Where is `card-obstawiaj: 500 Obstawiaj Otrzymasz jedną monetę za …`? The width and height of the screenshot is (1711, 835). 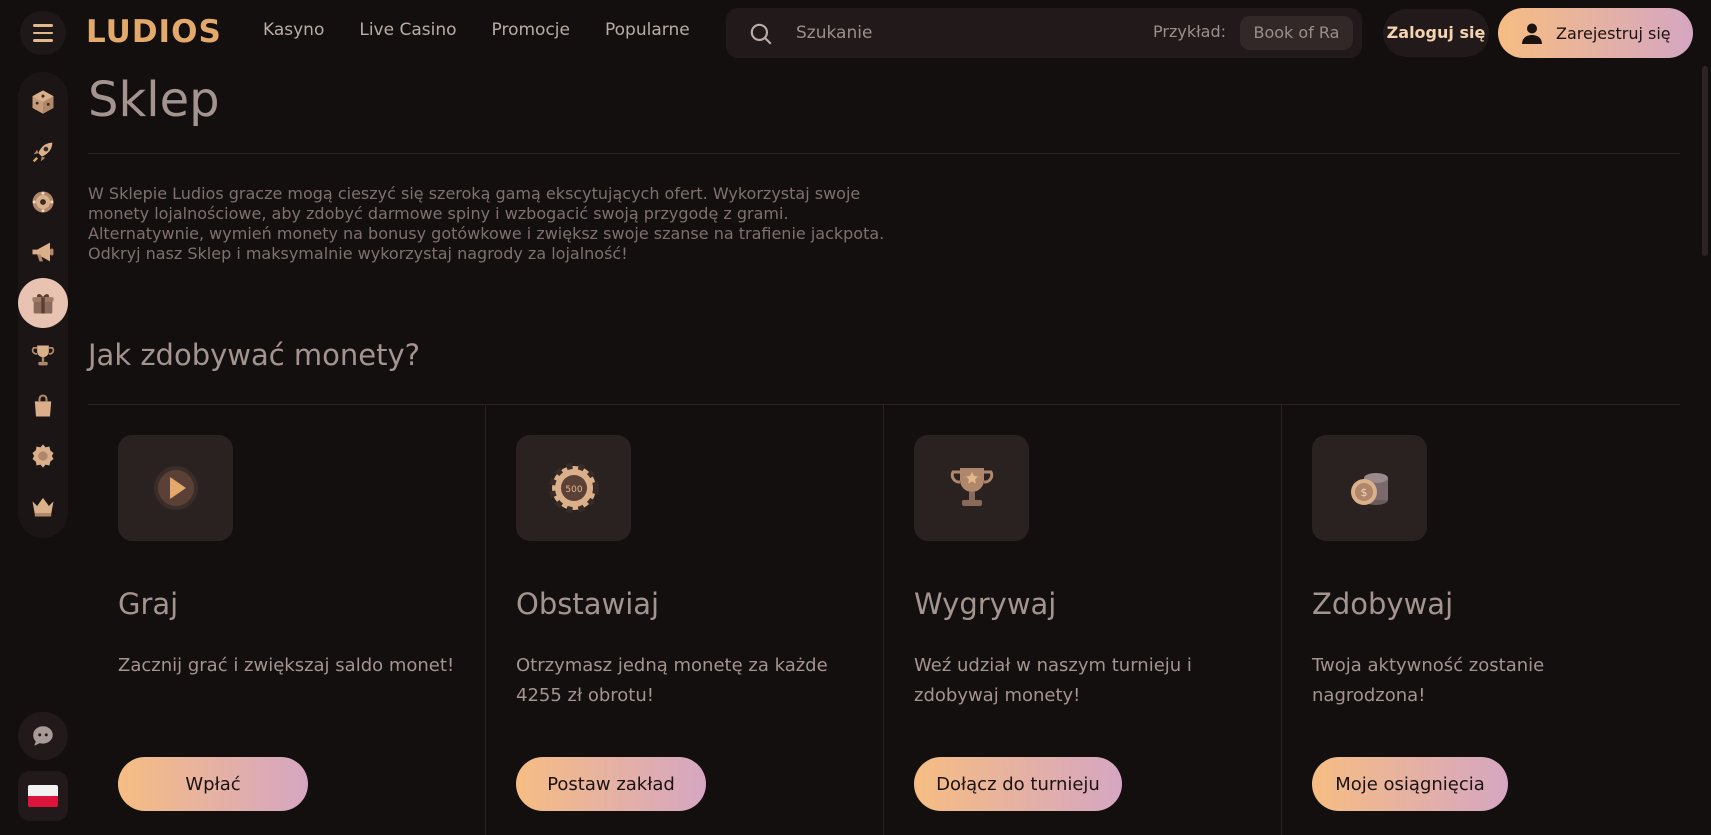 card-obstawiaj: 500 Obstawiaj Otrzymasz jedną monetę za … is located at coordinates (685, 620).